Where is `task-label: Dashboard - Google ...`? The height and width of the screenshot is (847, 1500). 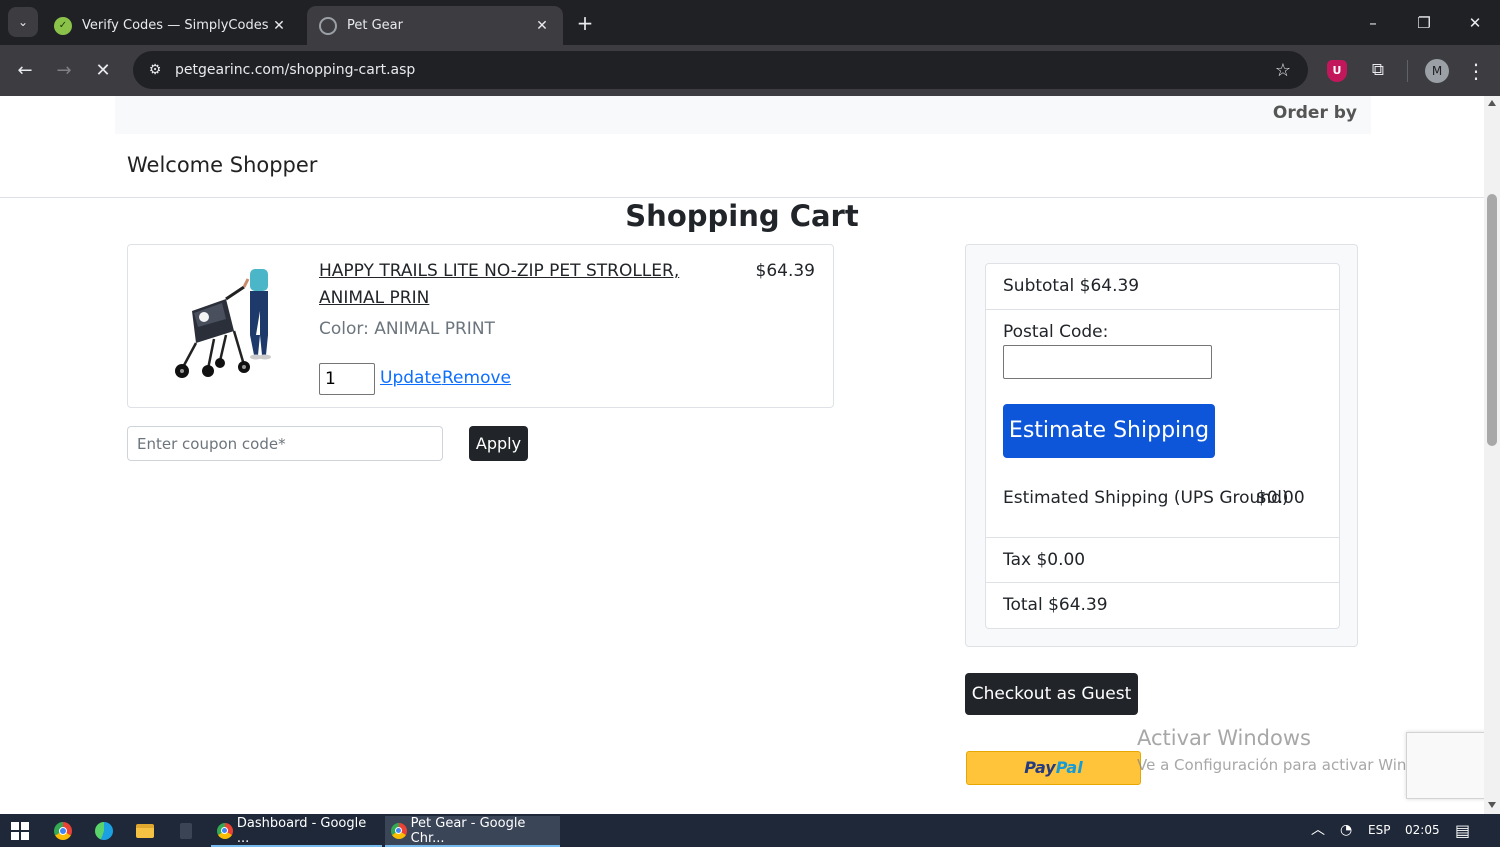
task-label: Dashboard - Google ... is located at coordinates (301, 830).